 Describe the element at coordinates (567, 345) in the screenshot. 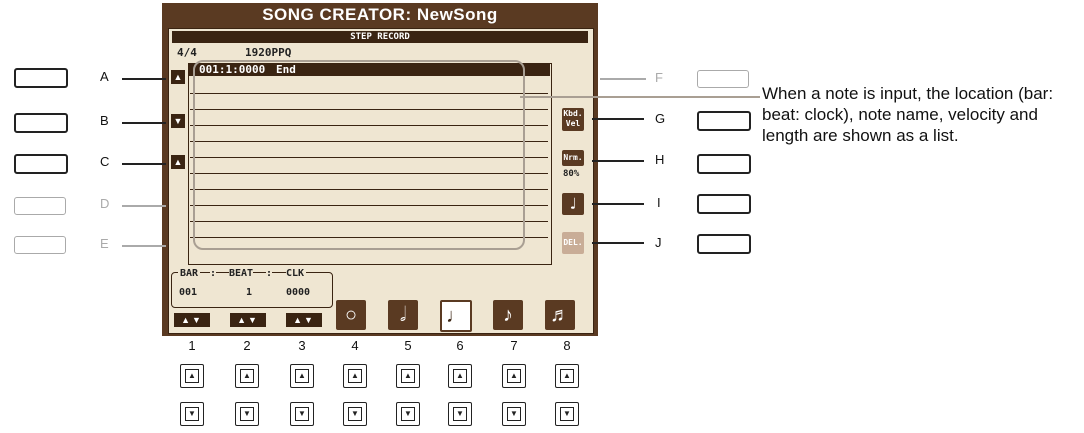

I see `key-number-8: 8` at that location.